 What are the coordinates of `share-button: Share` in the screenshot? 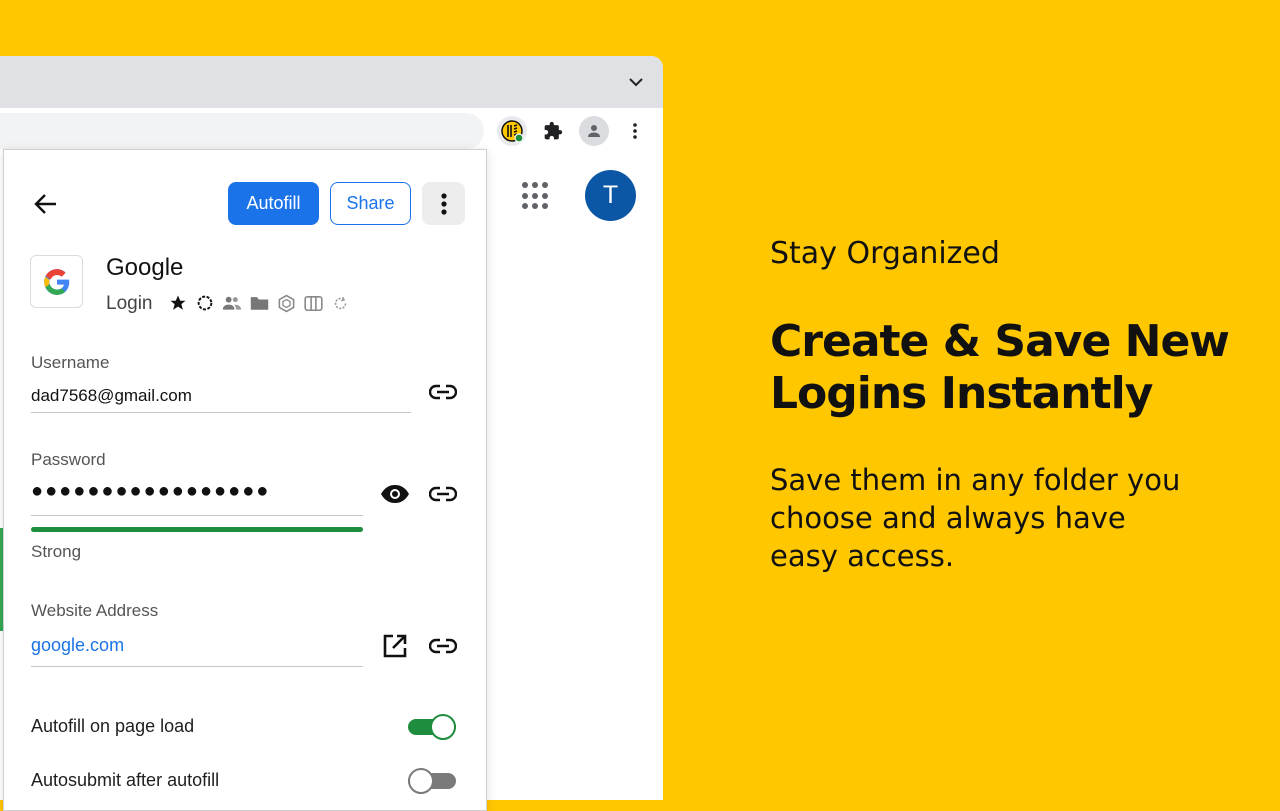 It's located at (370, 203).